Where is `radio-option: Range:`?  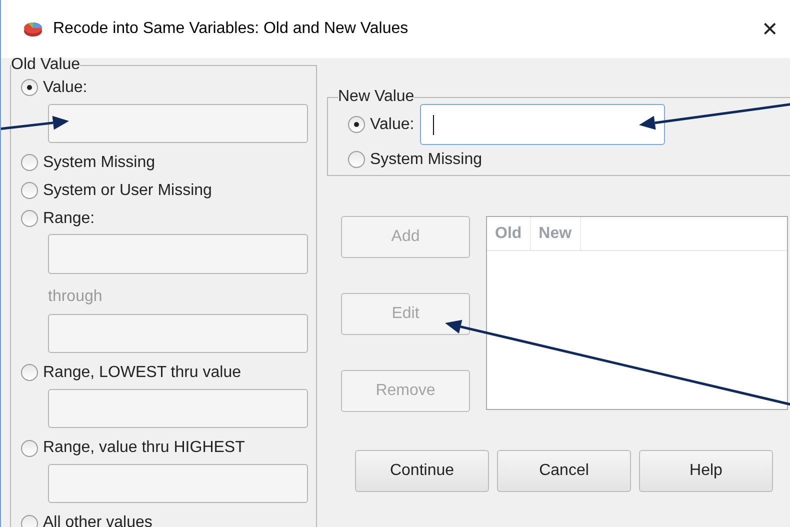 radio-option: Range: is located at coordinates (164, 218).